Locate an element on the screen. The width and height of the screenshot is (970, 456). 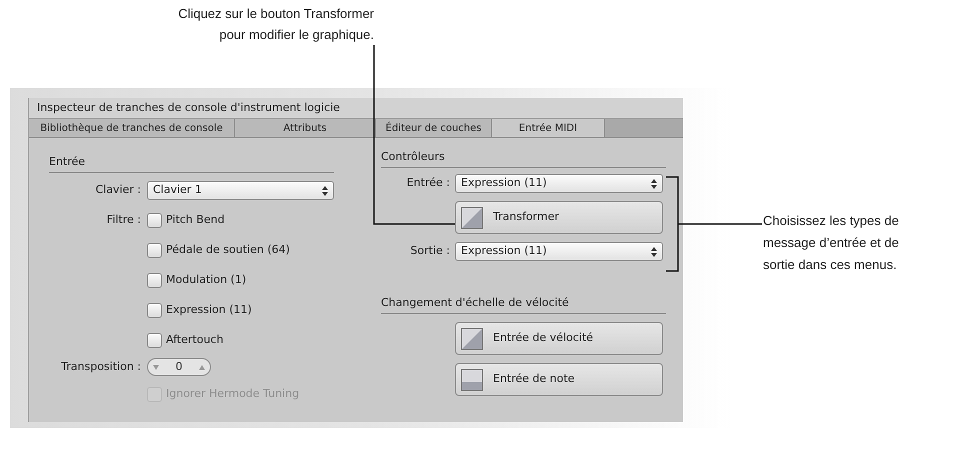
field-label: Filtre : is located at coordinates (123, 220).